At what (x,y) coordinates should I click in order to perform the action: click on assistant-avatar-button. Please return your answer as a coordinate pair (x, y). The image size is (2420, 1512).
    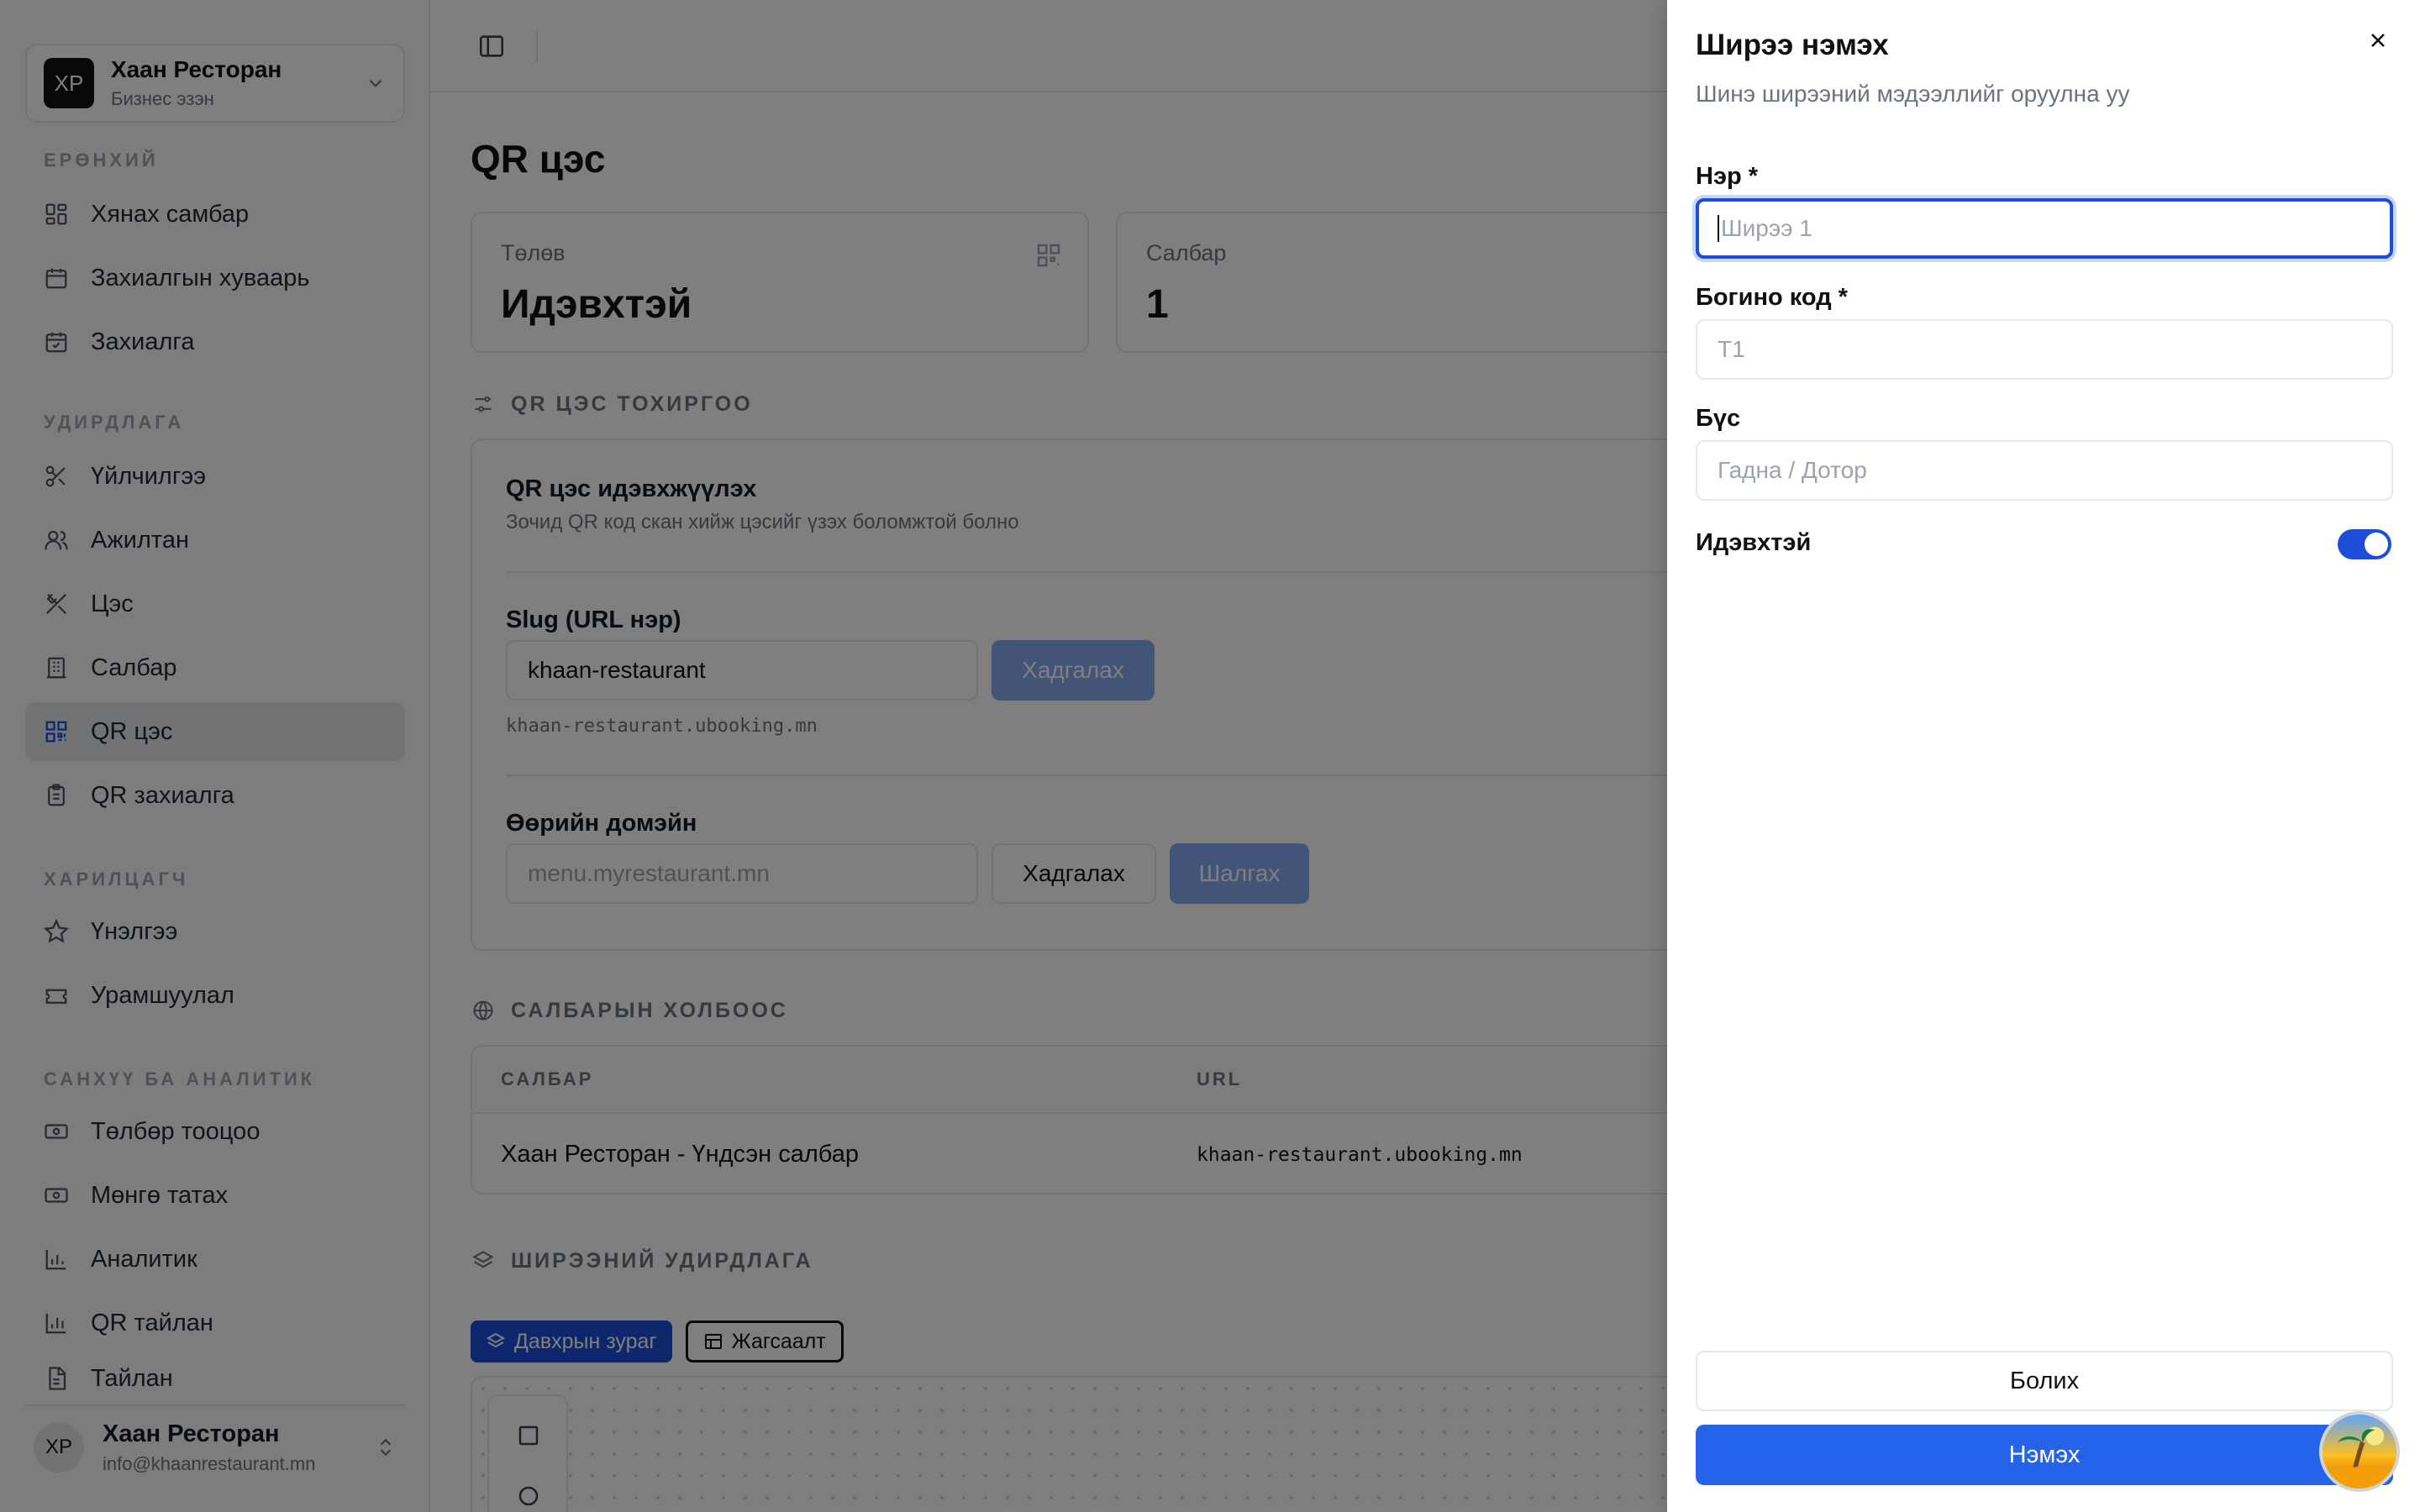
    Looking at the image, I should click on (2359, 1451).